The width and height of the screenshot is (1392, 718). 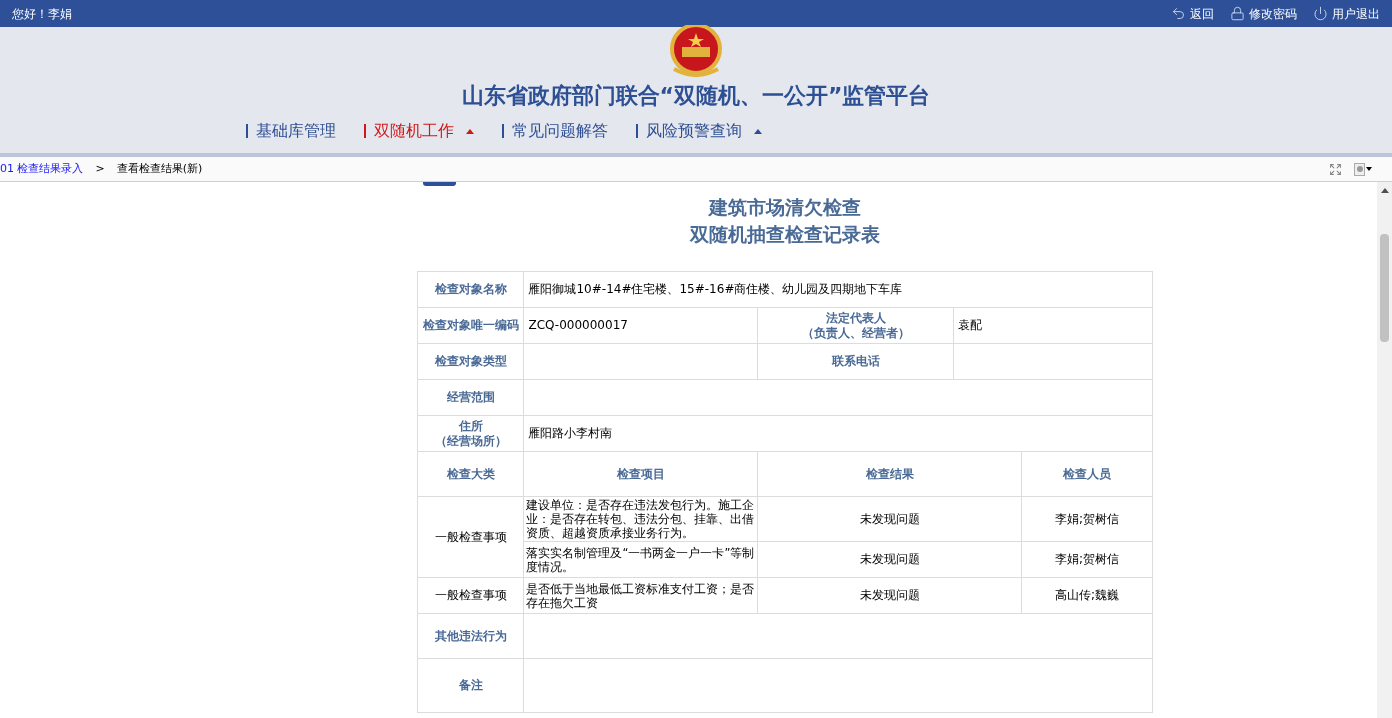 What do you see at coordinates (1363, 169) in the screenshot?
I see `settings-menu-icon` at bounding box center [1363, 169].